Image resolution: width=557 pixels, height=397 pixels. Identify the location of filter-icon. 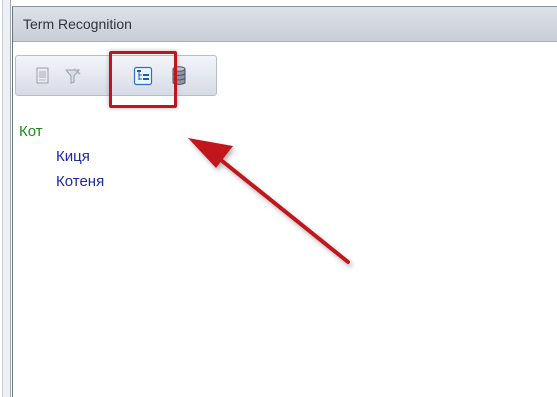
(73, 76).